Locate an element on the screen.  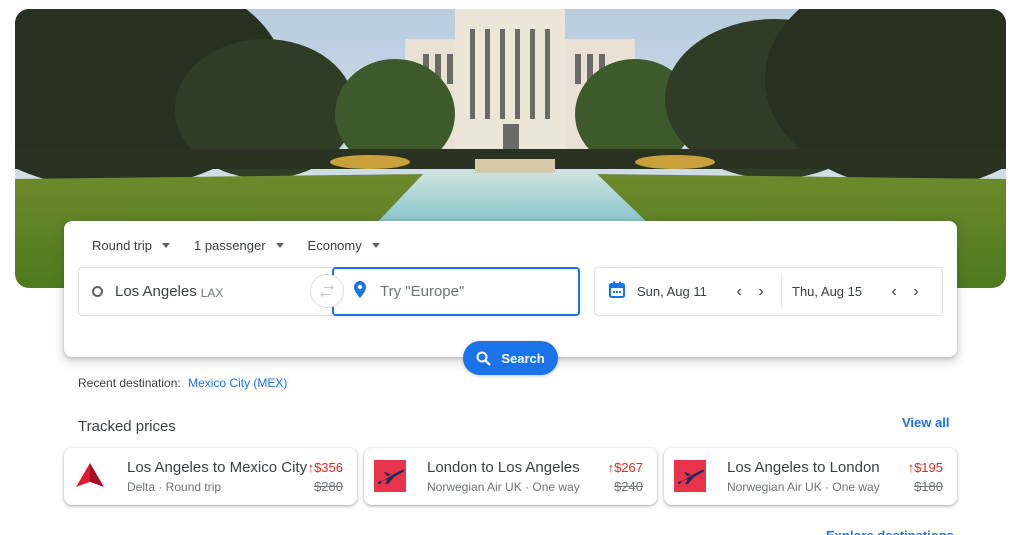
tracked-old-price: $240 is located at coordinates (628, 486).